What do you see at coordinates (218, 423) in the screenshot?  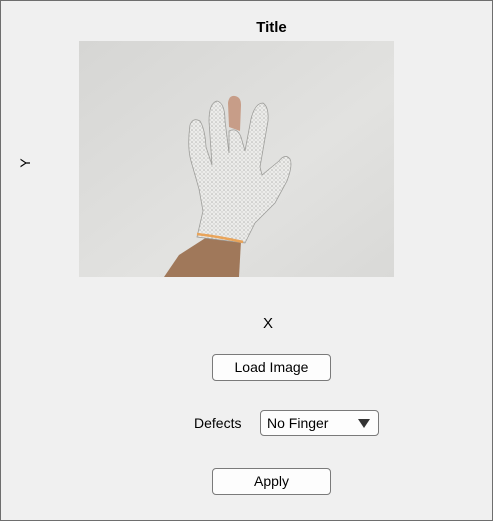 I see `defects-label: Defects` at bounding box center [218, 423].